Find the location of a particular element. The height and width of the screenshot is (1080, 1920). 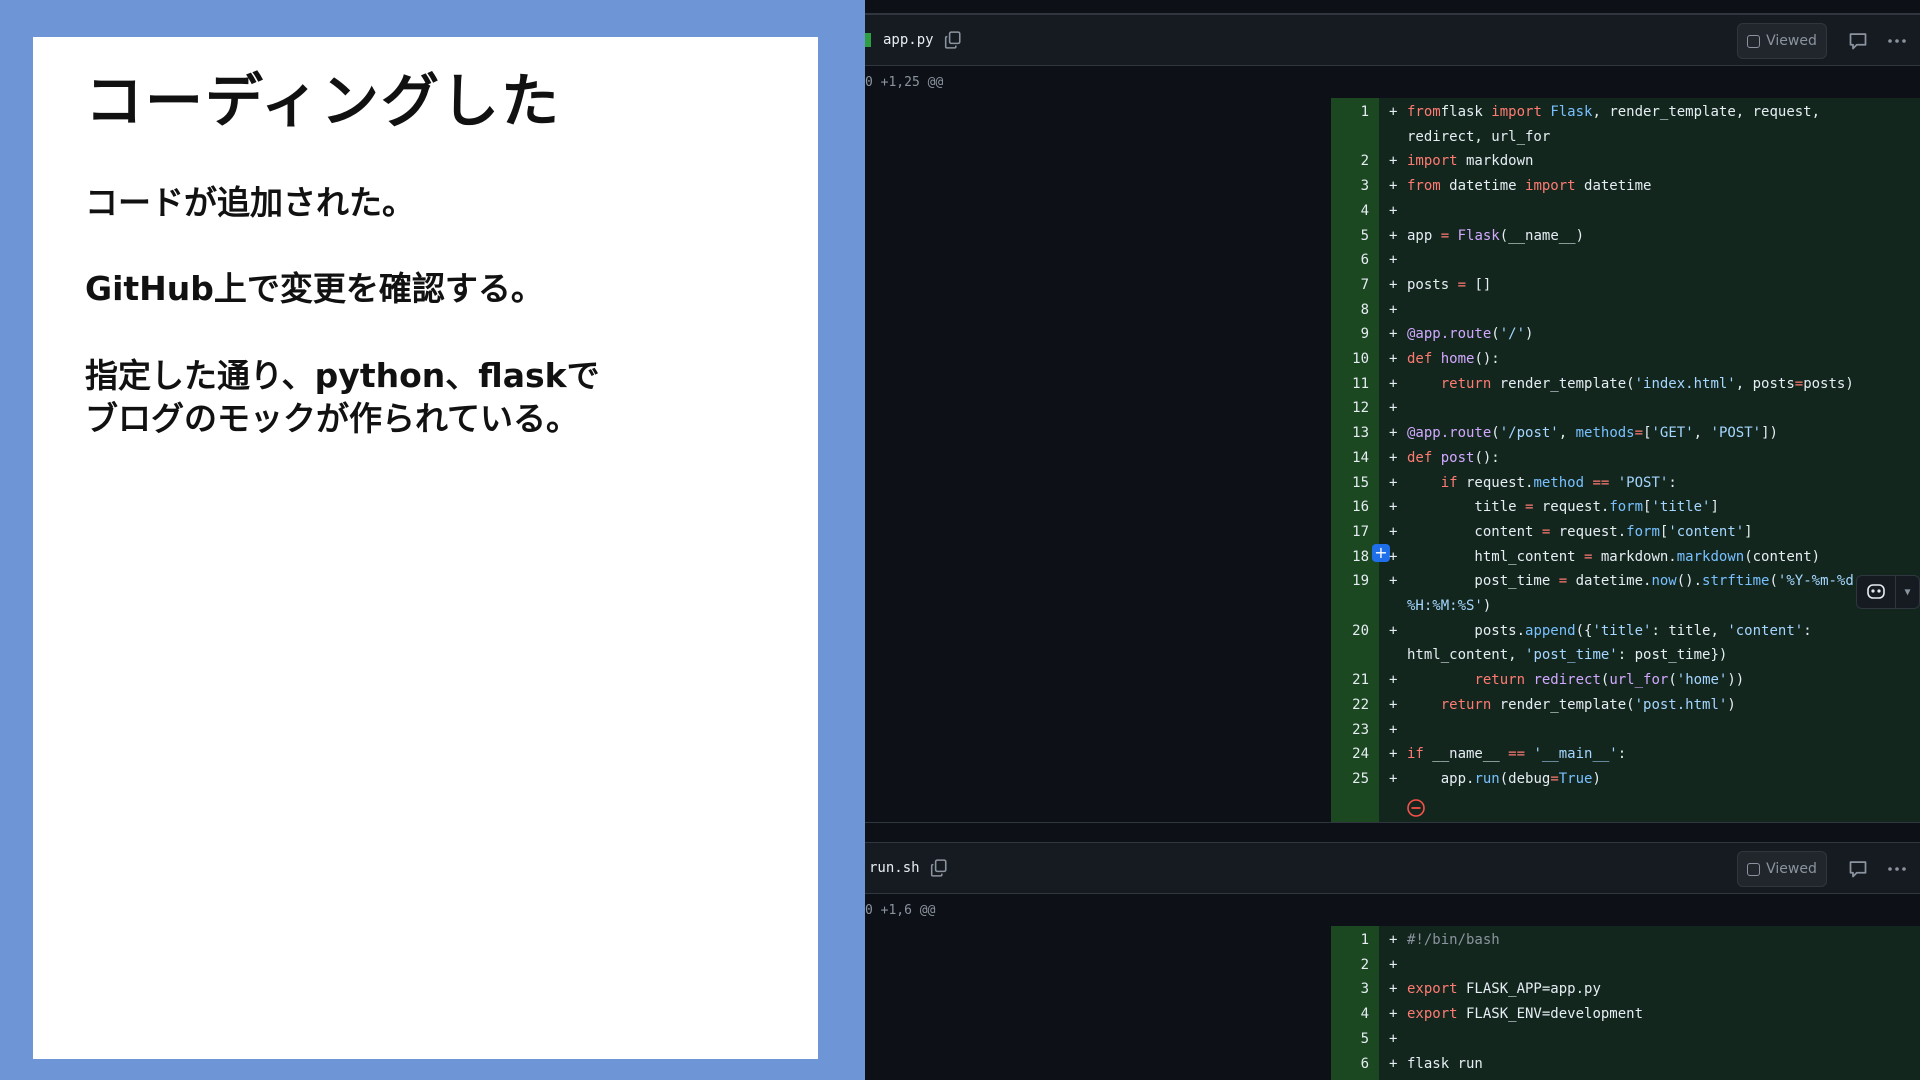

line-number: 9 is located at coordinates (1350, 334).